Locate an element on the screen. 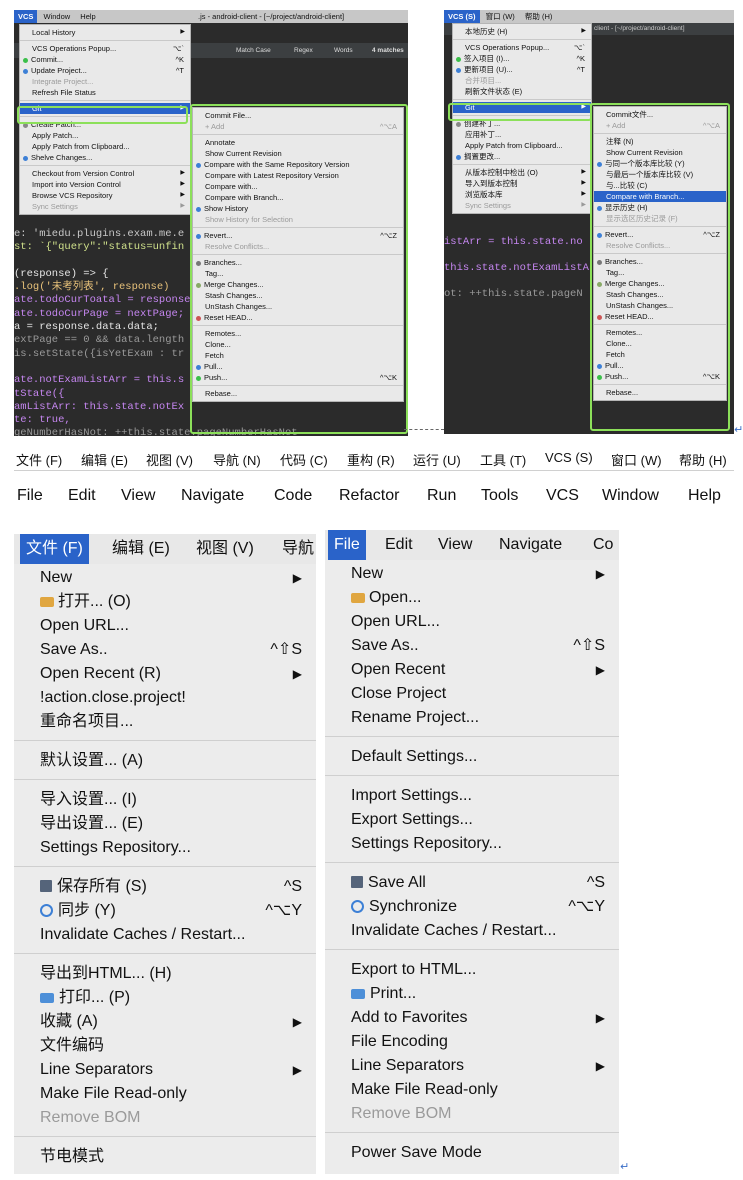 This screenshot has height=1180, width=743. menubar-cn-item-3: 导航 (N) is located at coordinates (237, 459).